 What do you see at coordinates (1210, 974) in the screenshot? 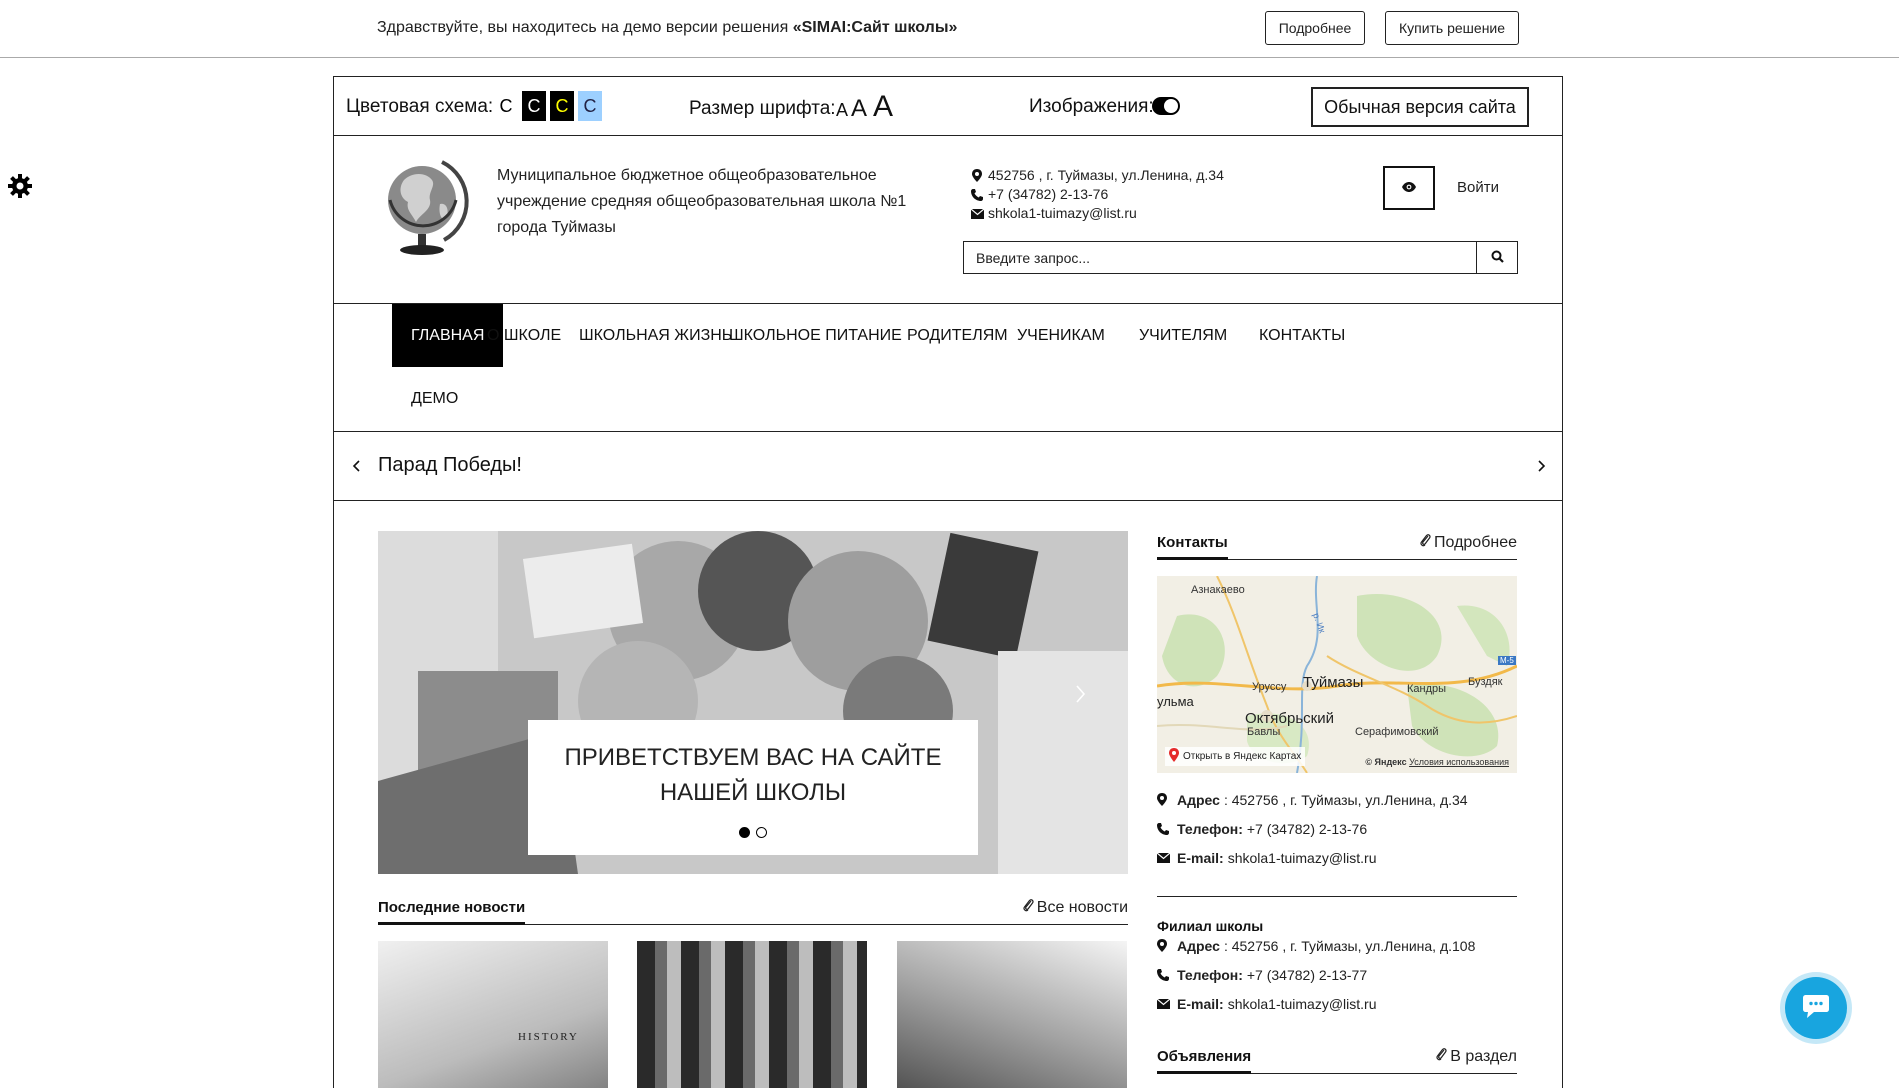
I see `branch-phone-label: Телефон:` at bounding box center [1210, 974].